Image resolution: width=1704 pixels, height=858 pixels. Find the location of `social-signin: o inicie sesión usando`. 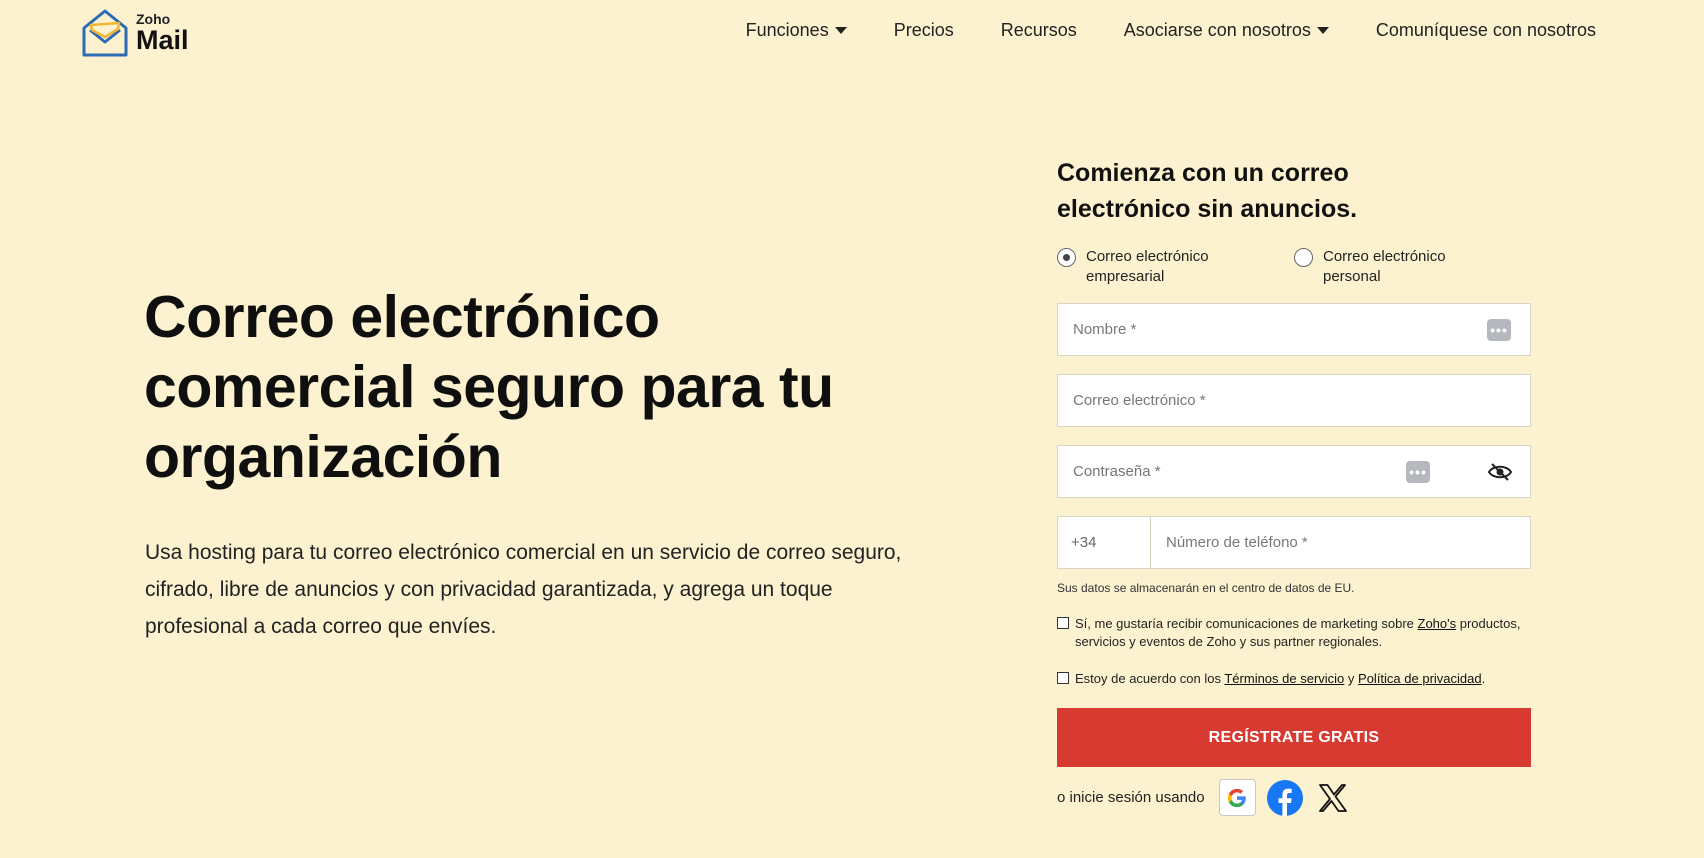

social-signin: o inicie sesión usando is located at coordinates (1294, 797).